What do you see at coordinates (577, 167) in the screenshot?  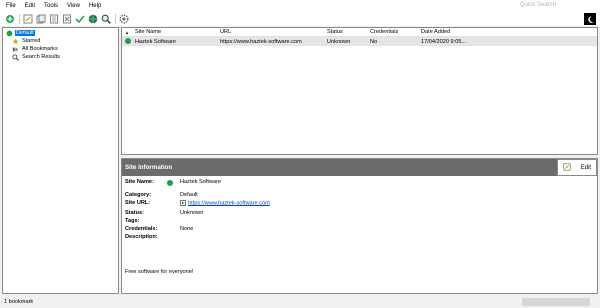 I see `edit-button: Edit` at bounding box center [577, 167].